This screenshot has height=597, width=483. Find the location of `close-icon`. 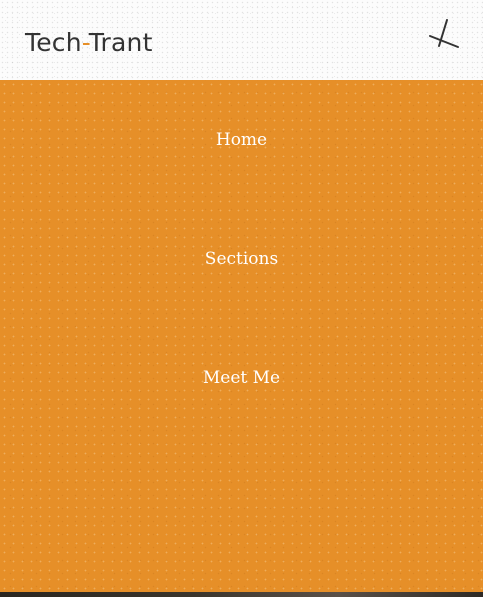

close-icon is located at coordinates (444, 33).